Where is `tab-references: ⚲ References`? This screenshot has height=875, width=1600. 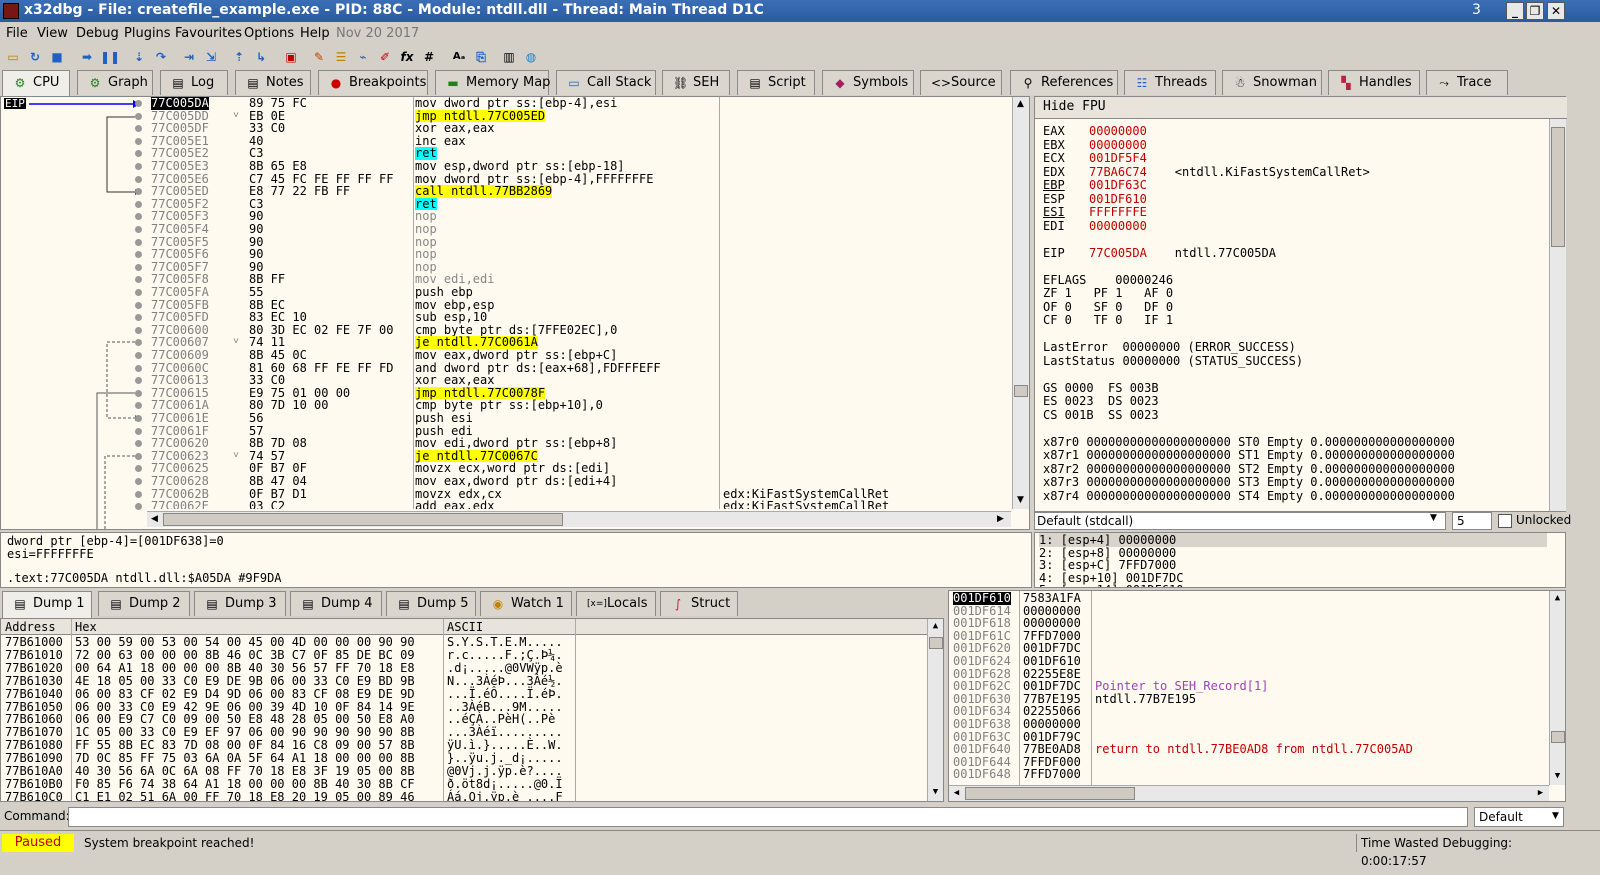 tab-references: ⚲ References is located at coordinates (1064, 82).